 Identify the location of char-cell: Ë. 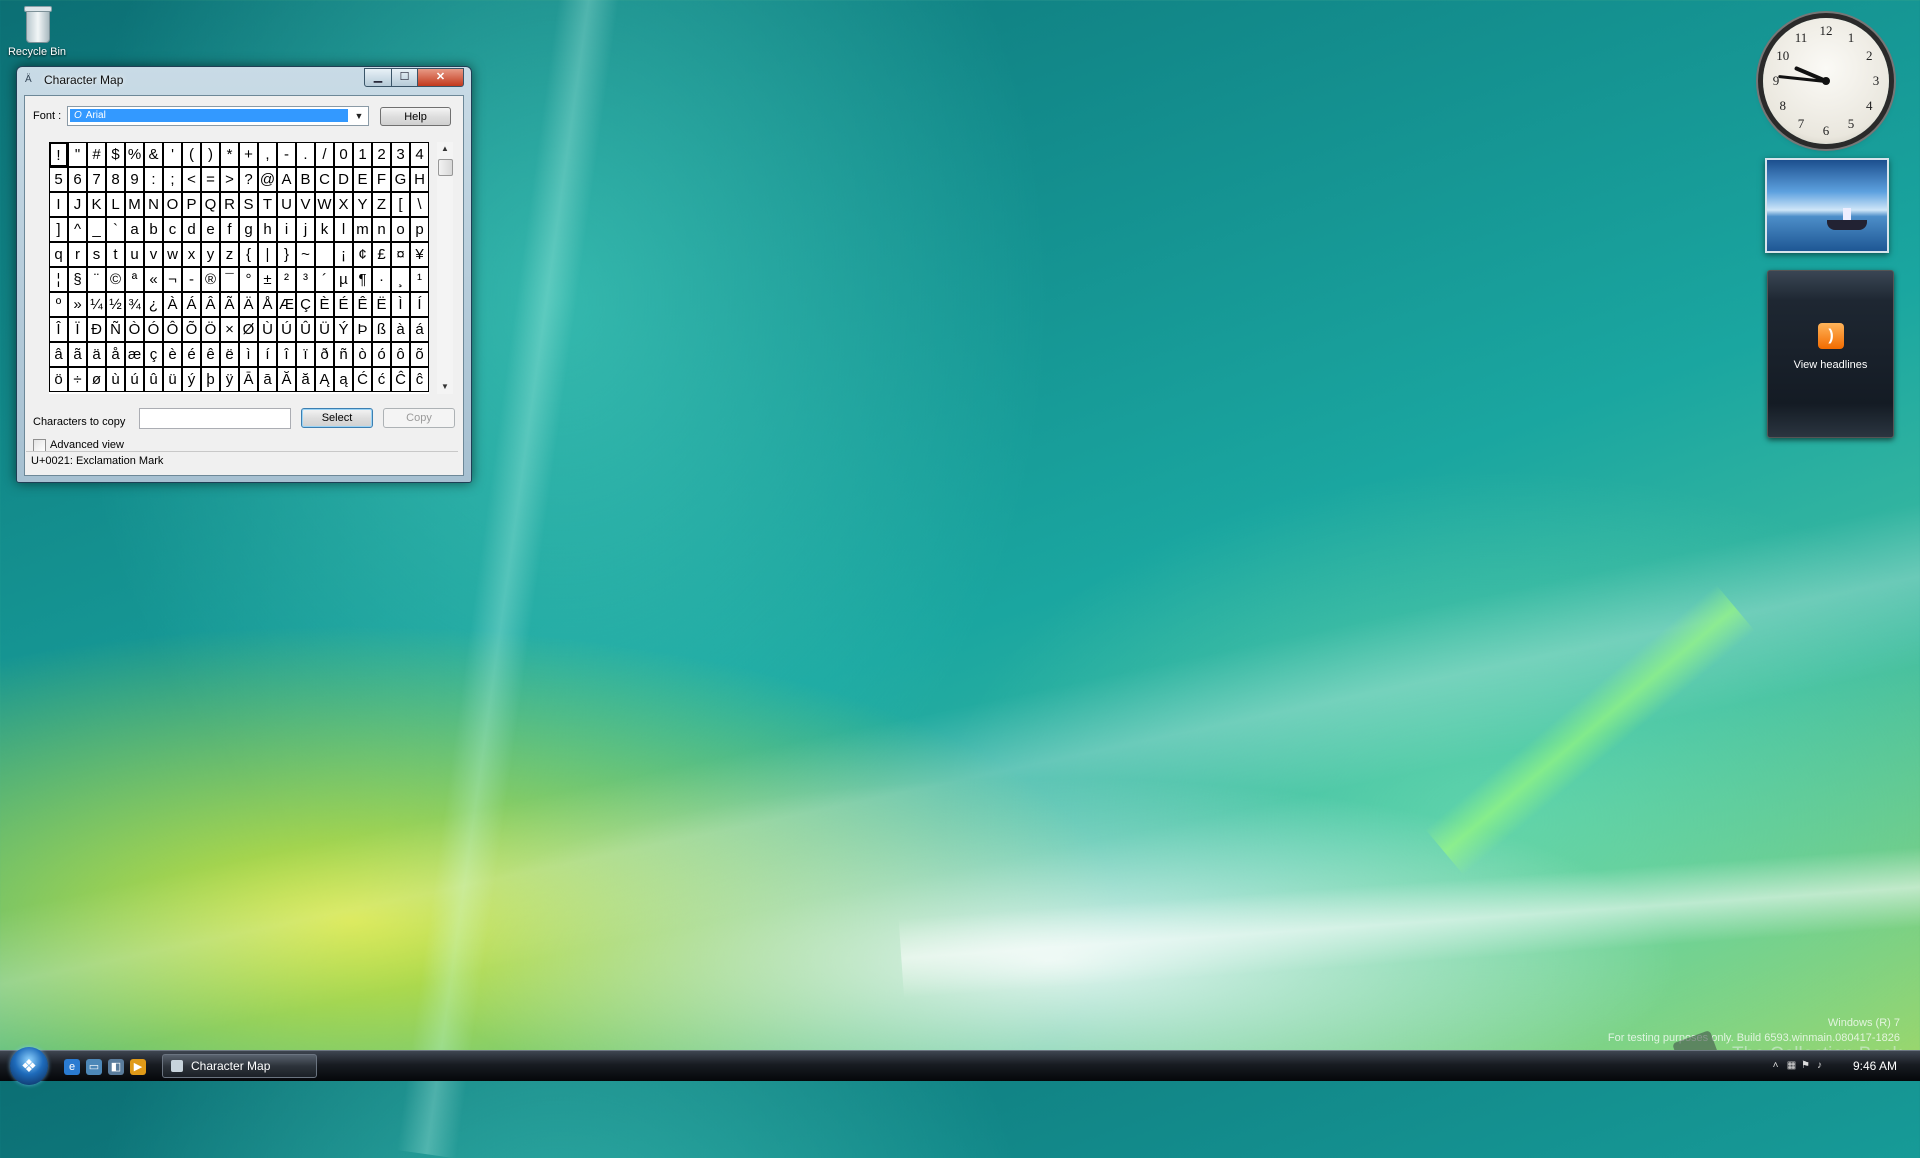
(381, 304).